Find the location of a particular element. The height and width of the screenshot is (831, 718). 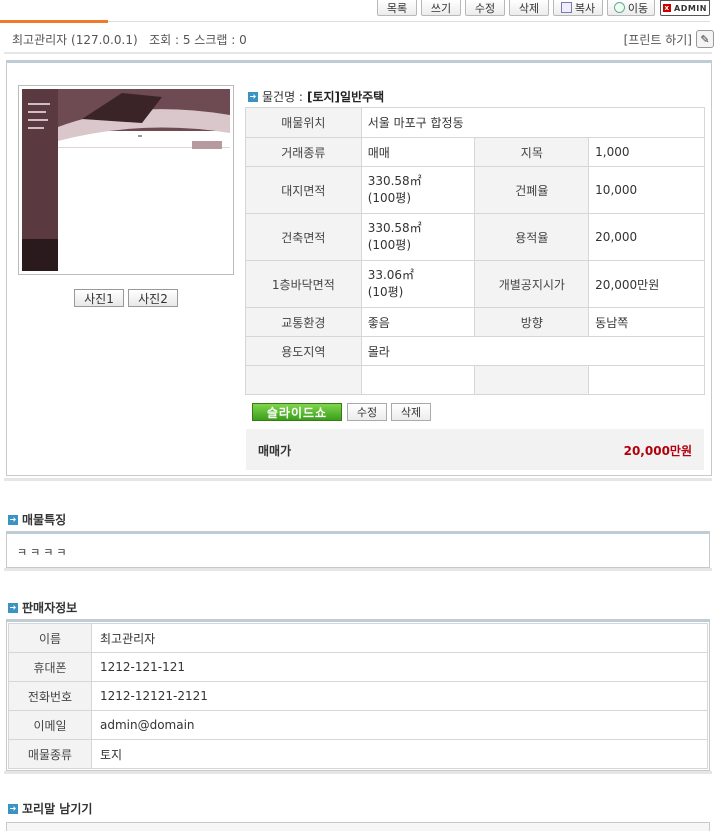

list-button: 목록 is located at coordinates (397, 8).